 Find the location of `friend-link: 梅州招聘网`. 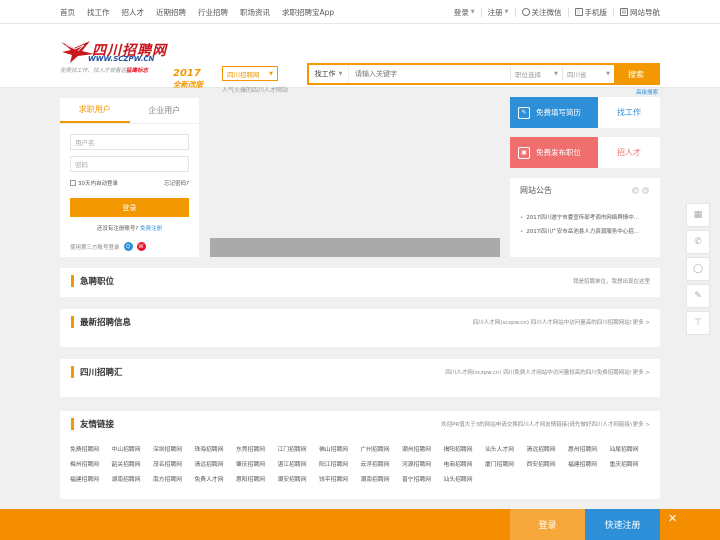

friend-link: 梅州招聘网 is located at coordinates (91, 463).